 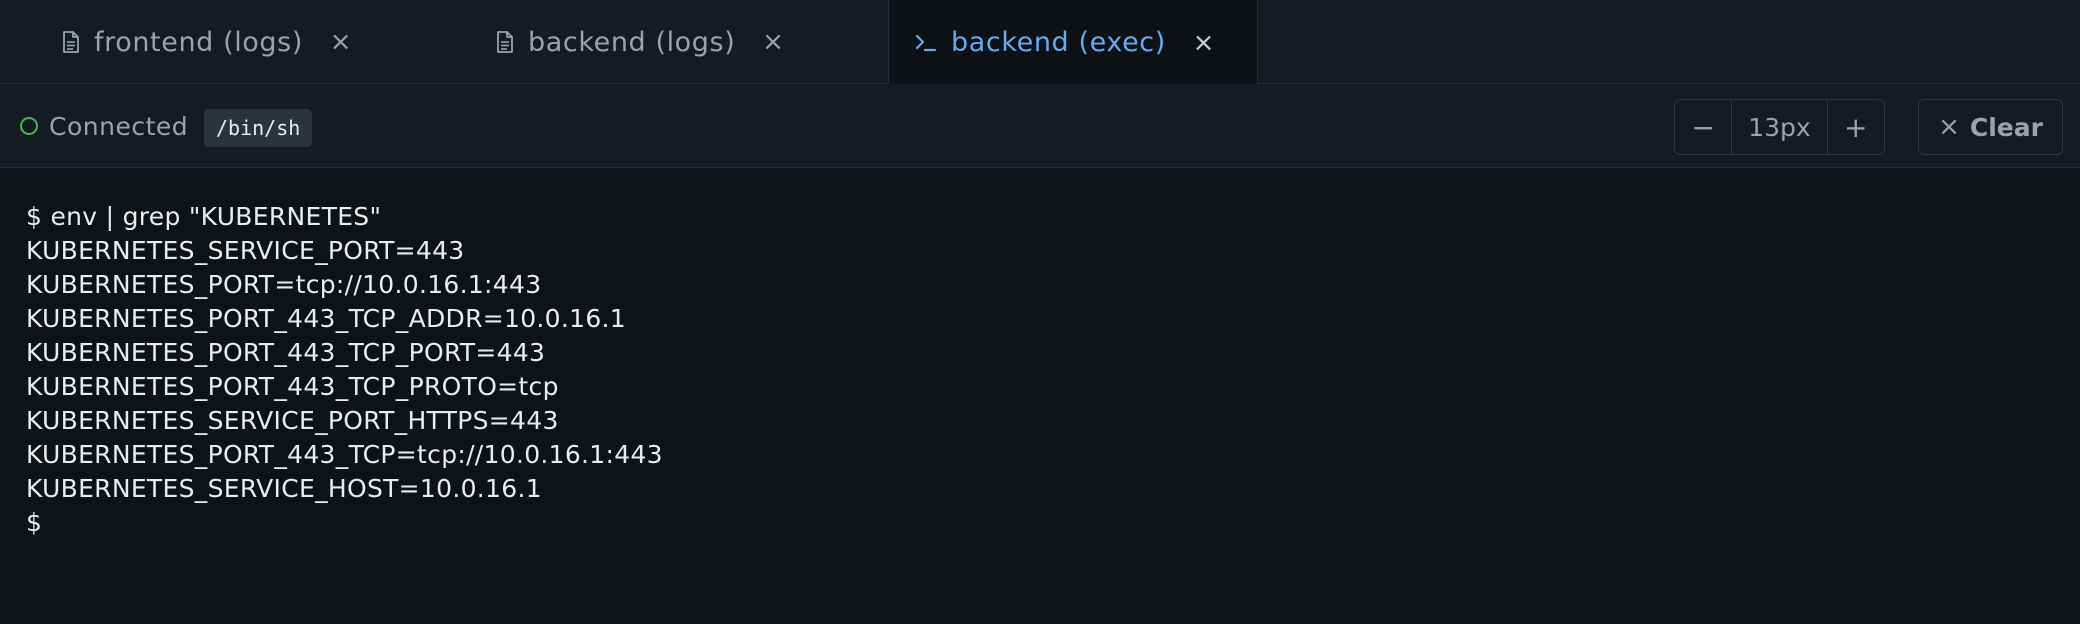 I want to click on increase-font-button: +, so click(x=1856, y=127).